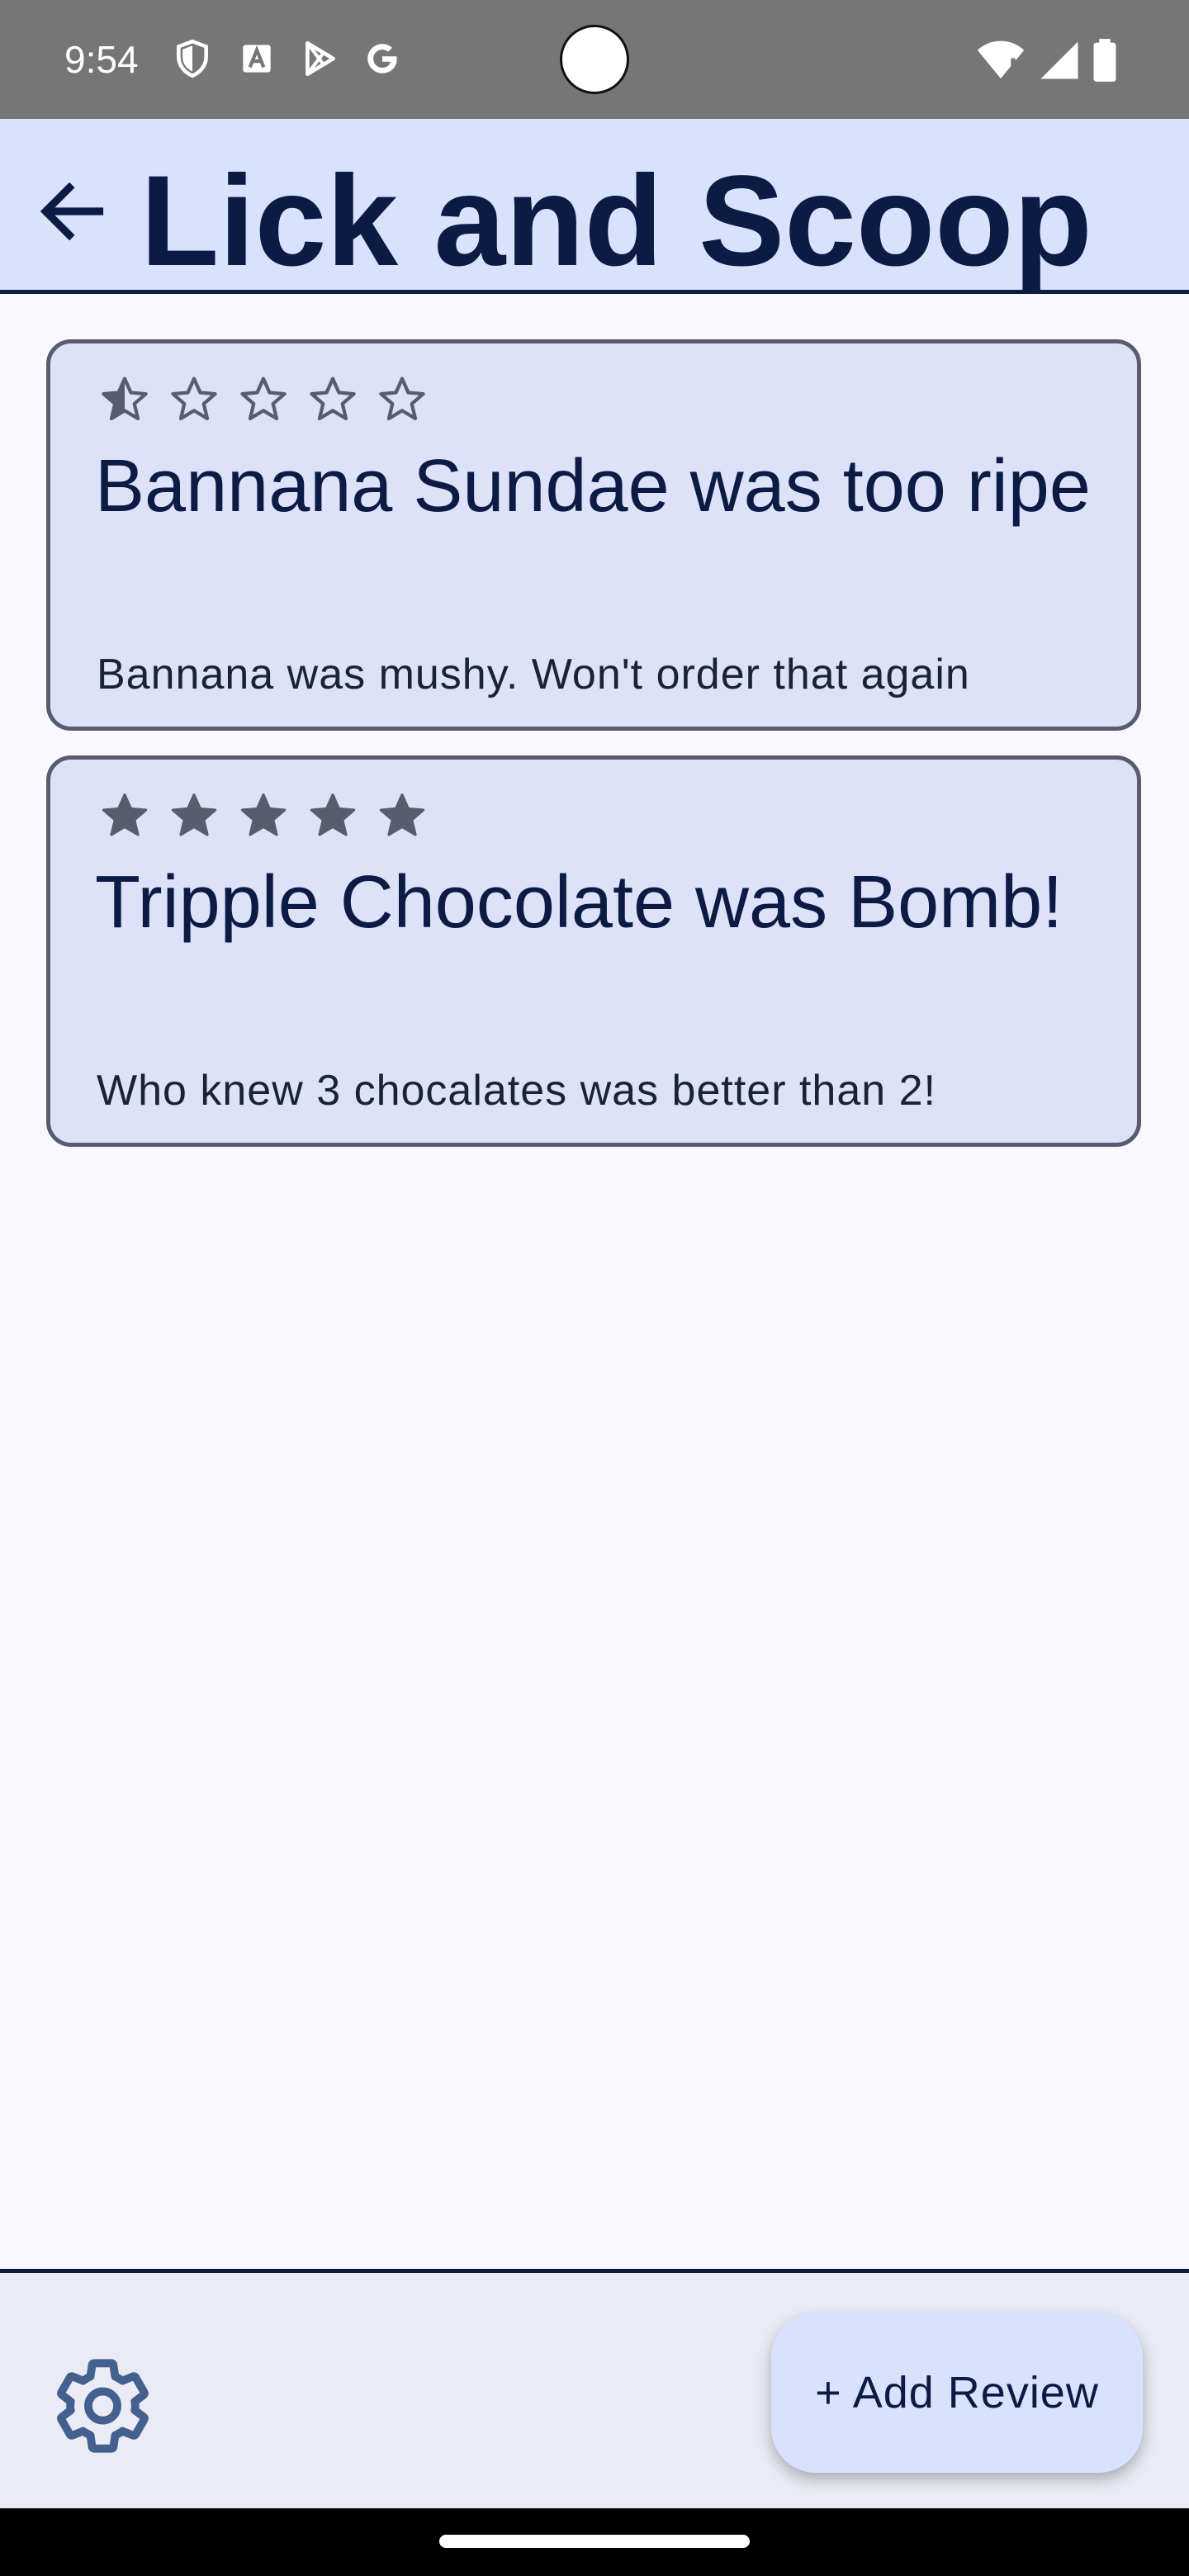 The width and height of the screenshot is (1189, 2576). I want to click on font-icon, so click(257, 59).